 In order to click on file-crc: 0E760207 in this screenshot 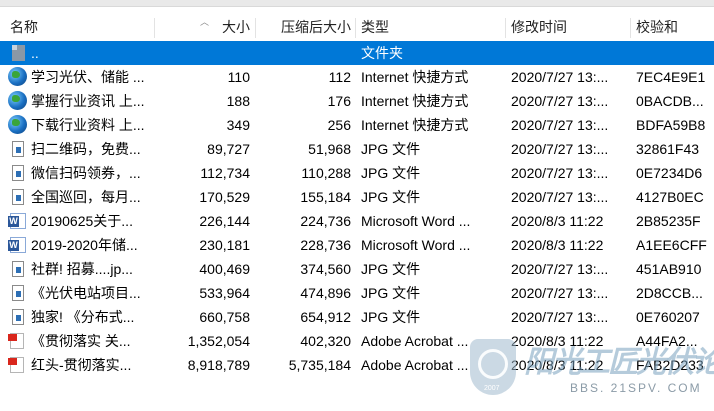, I will do `click(668, 317)`.